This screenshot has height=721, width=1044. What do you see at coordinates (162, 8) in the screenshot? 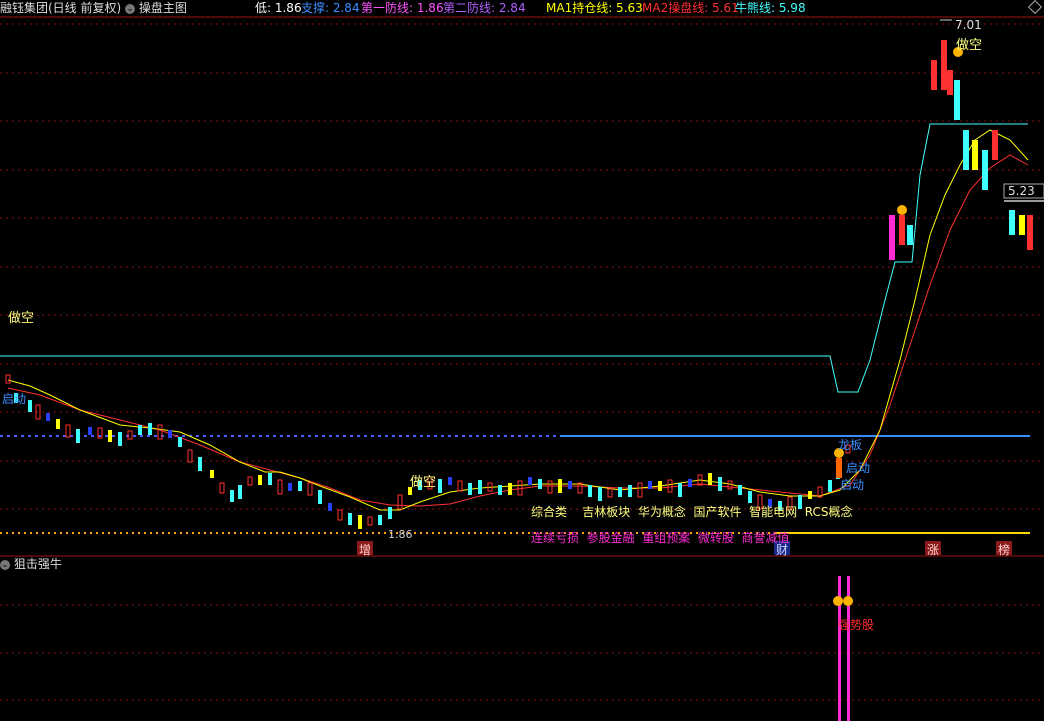
I see `indicator-menu-label: 操盘主图` at bounding box center [162, 8].